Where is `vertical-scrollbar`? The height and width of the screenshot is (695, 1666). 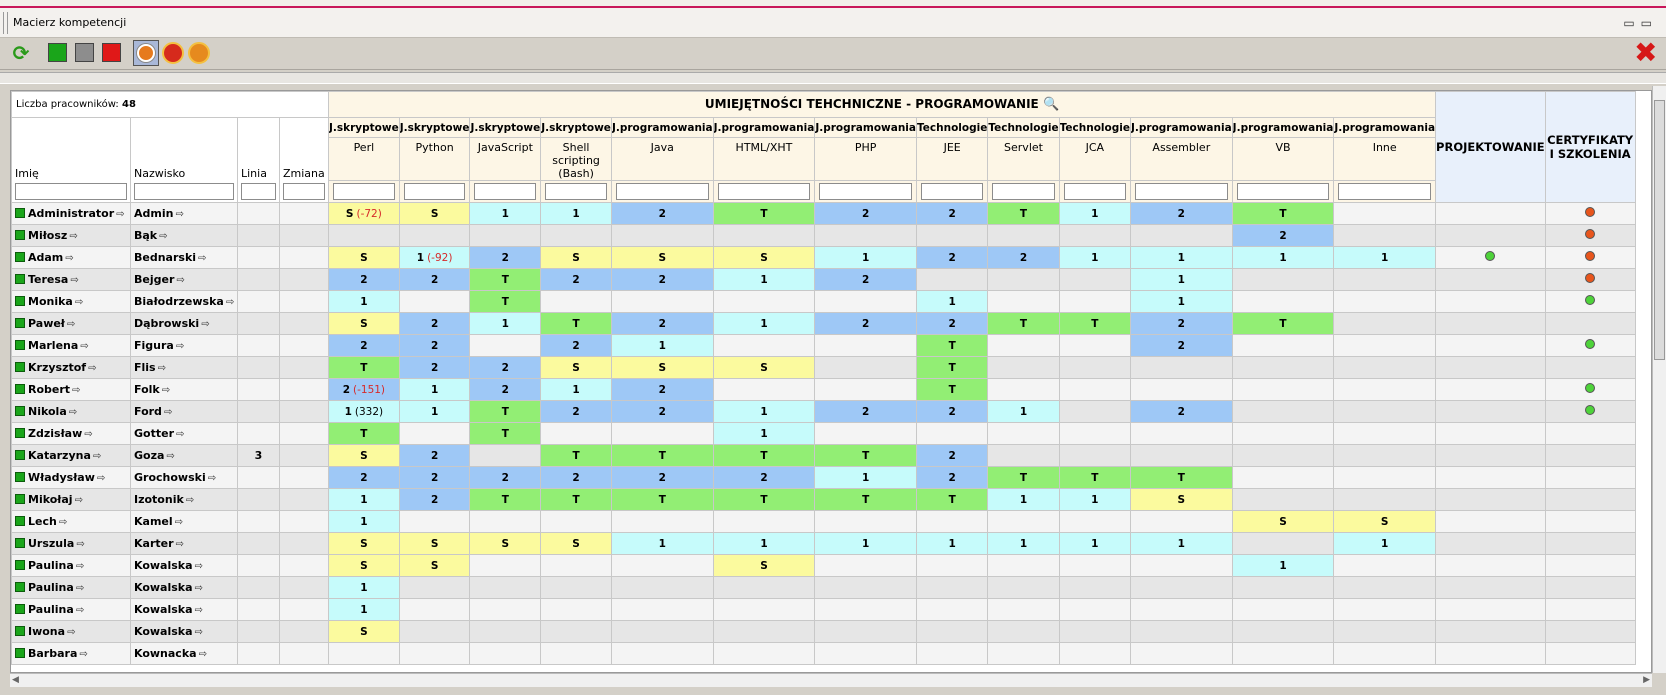
vertical-scrollbar is located at coordinates (1659, 379).